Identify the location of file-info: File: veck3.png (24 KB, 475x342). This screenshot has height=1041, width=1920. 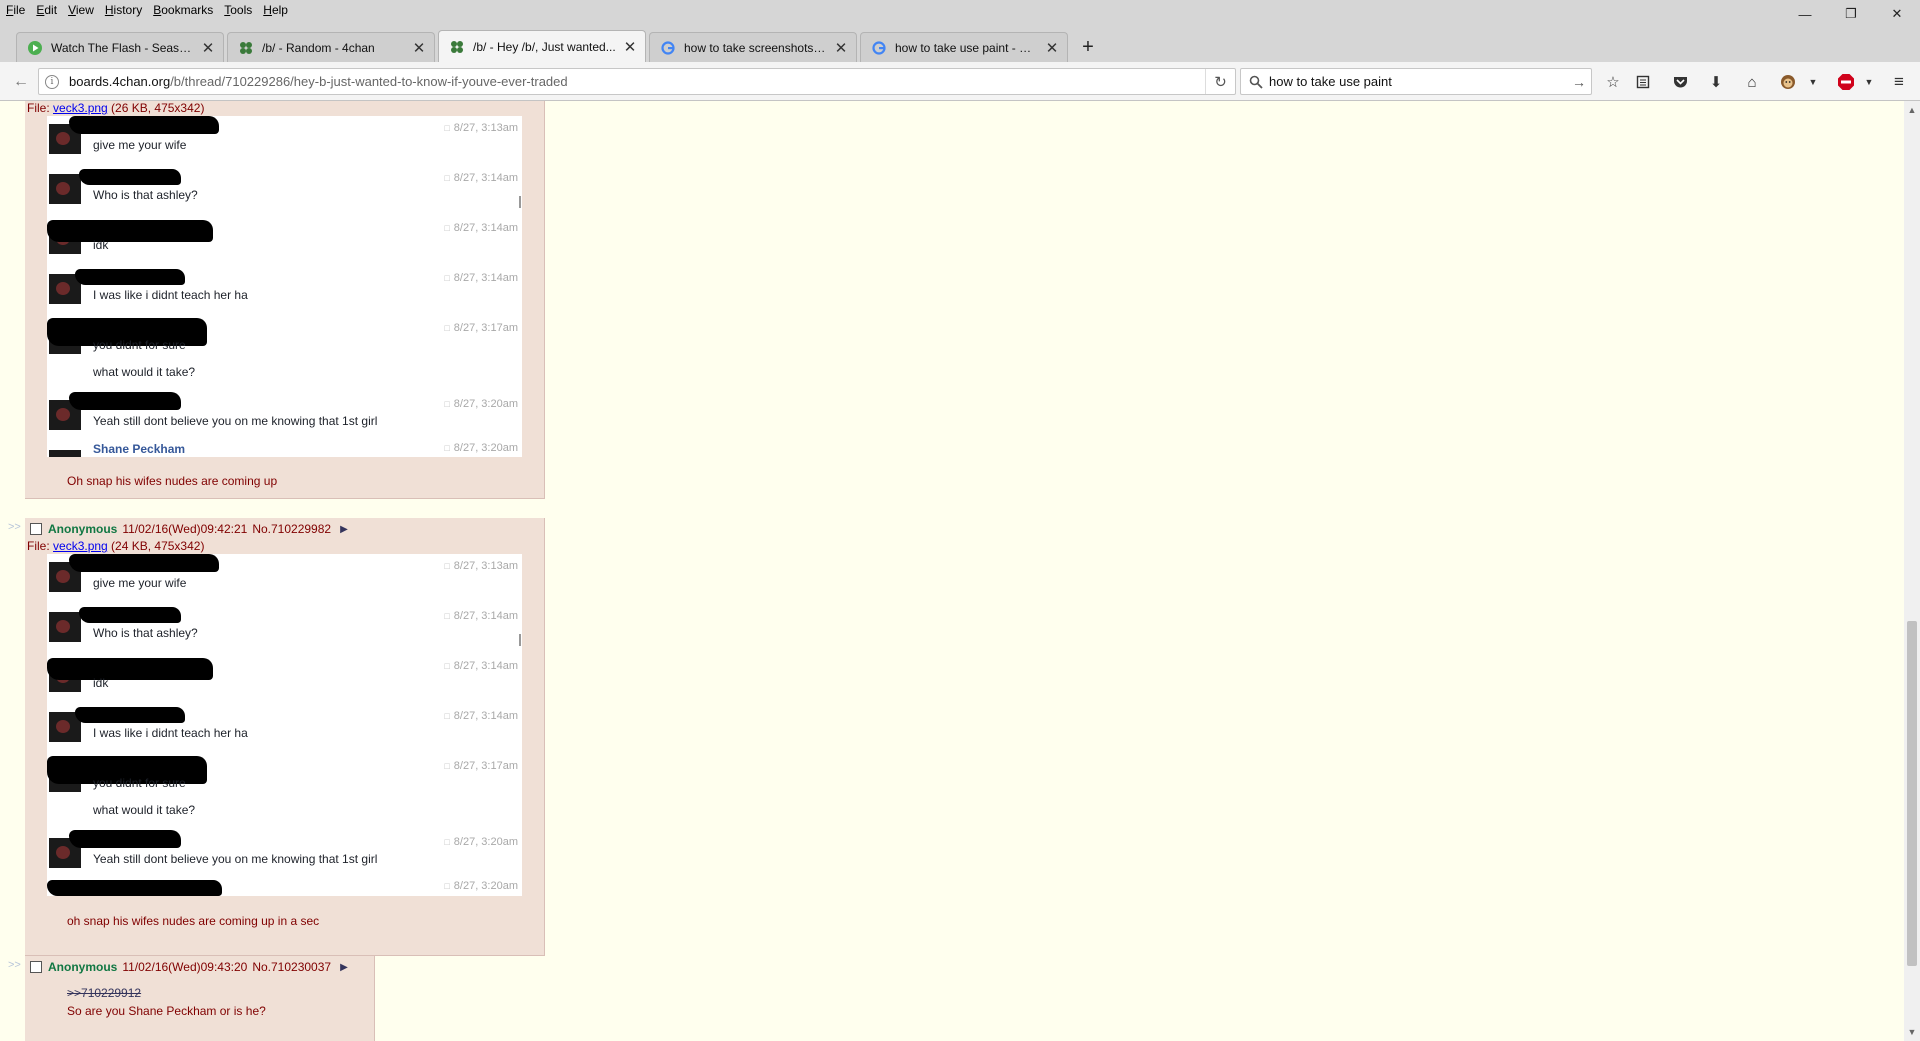
(115, 546).